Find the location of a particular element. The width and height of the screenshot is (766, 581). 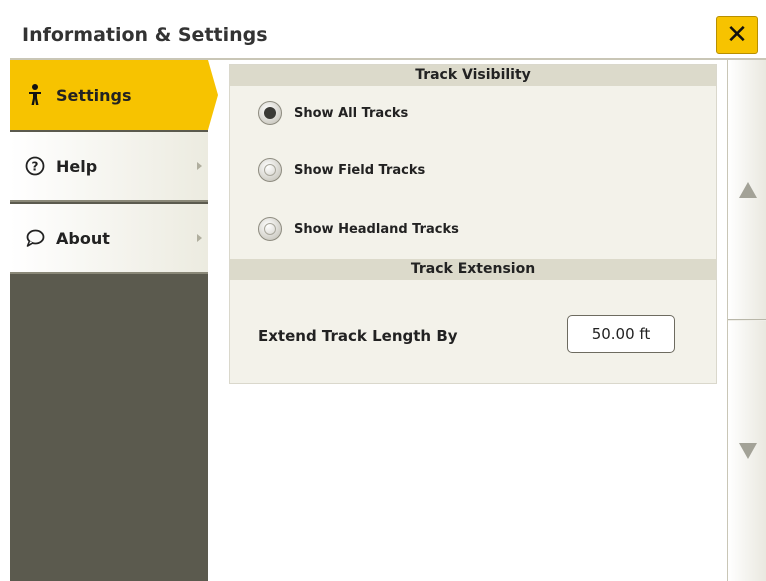

radio-label: Show All Tracks is located at coordinates (351, 113).